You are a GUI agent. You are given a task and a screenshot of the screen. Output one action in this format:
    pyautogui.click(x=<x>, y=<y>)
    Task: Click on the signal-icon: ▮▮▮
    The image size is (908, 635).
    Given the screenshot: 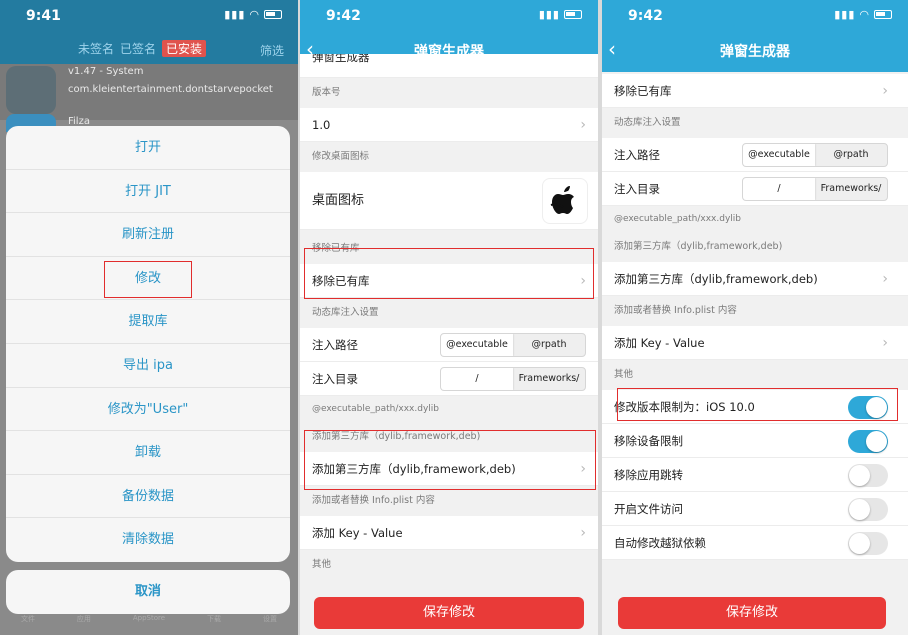 What is the action you would take?
    pyautogui.click(x=235, y=14)
    